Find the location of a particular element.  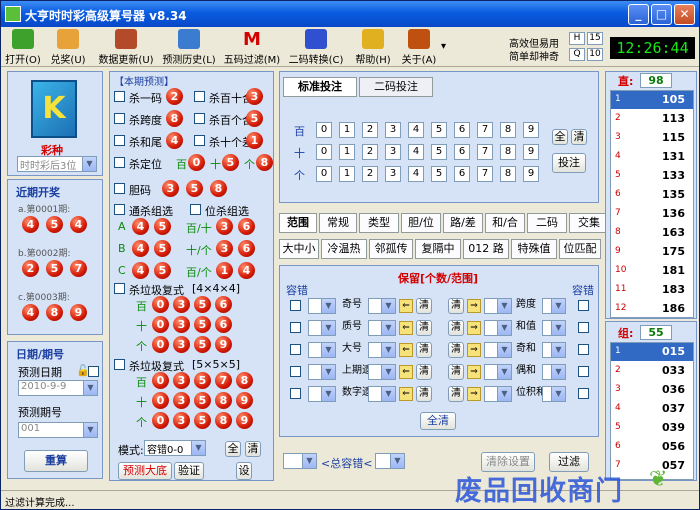

bet-clear-button: 清 is located at coordinates (579, 137).